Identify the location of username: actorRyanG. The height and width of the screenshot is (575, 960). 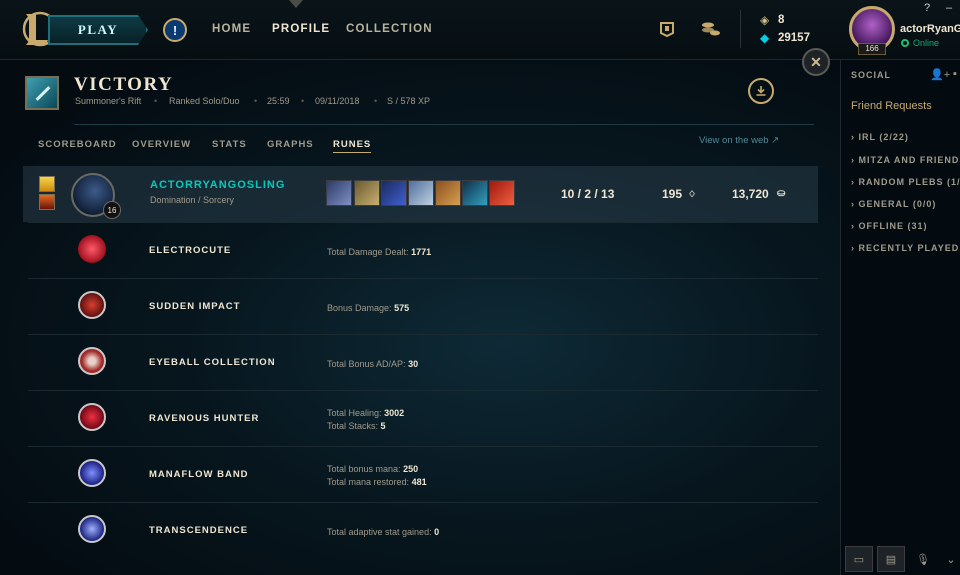
(930, 29).